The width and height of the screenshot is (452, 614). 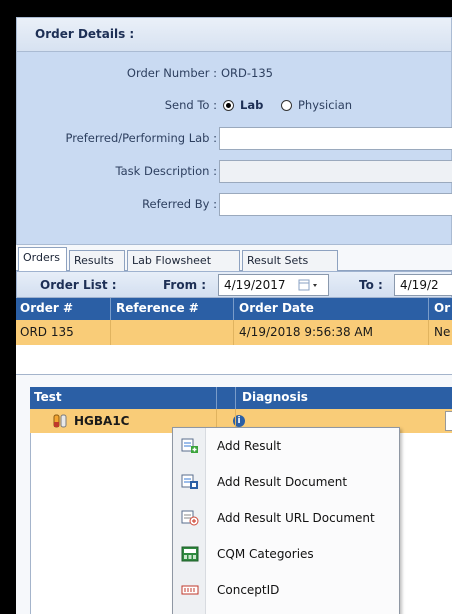 I want to click on lab-test-icon, so click(x=60, y=421).